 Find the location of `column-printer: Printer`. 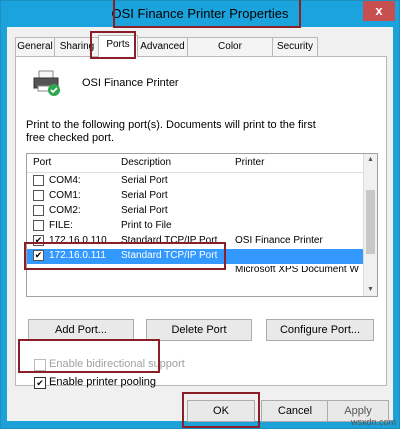

column-printer: Printer is located at coordinates (249, 162).